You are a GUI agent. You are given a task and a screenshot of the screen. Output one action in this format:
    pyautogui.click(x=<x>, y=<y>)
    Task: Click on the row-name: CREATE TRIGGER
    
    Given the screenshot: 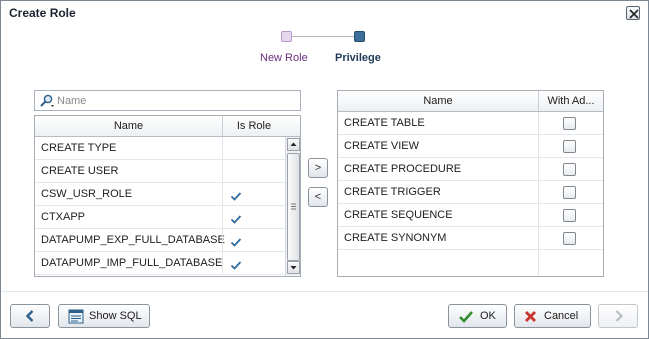 What is the action you would take?
    pyautogui.click(x=392, y=192)
    